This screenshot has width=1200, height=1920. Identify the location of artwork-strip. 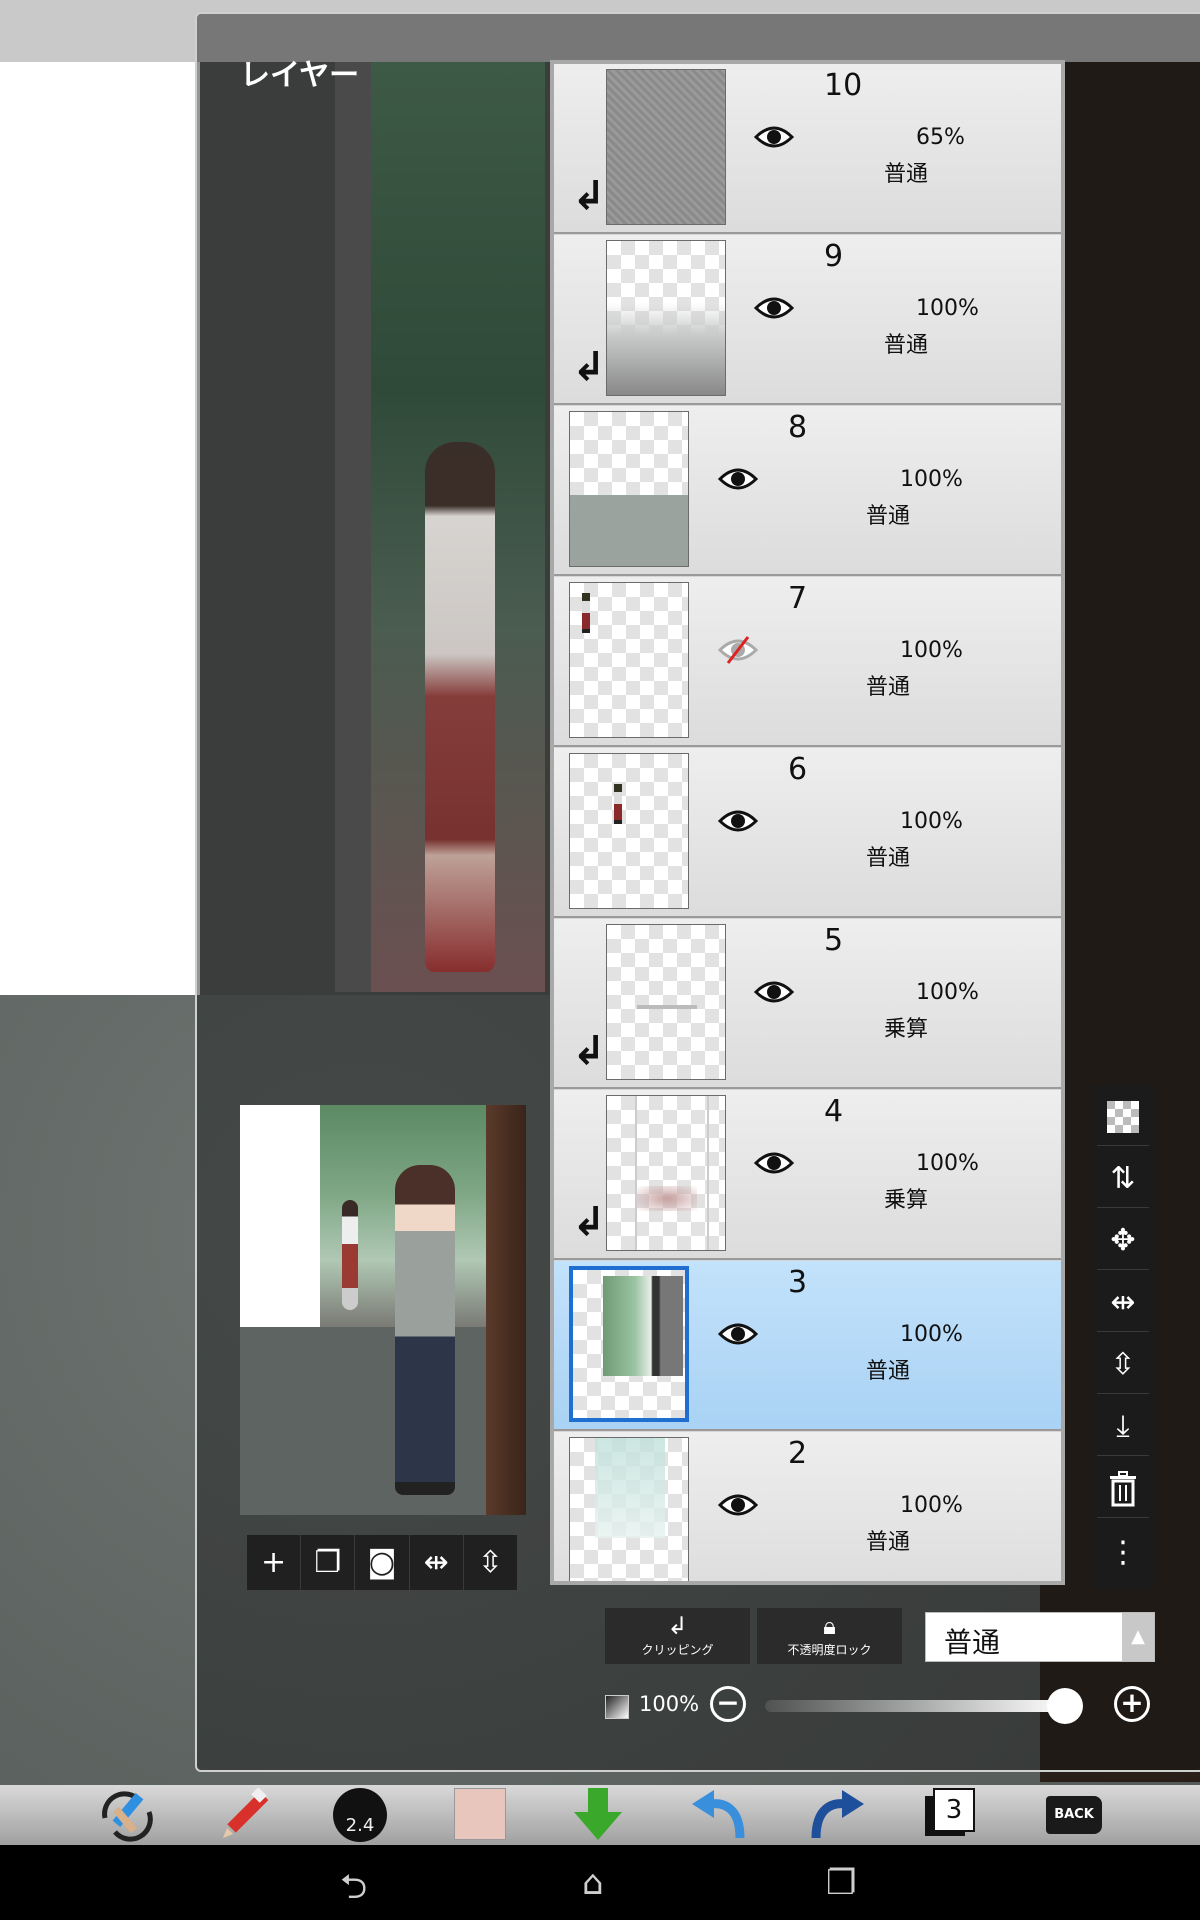
(440, 527).